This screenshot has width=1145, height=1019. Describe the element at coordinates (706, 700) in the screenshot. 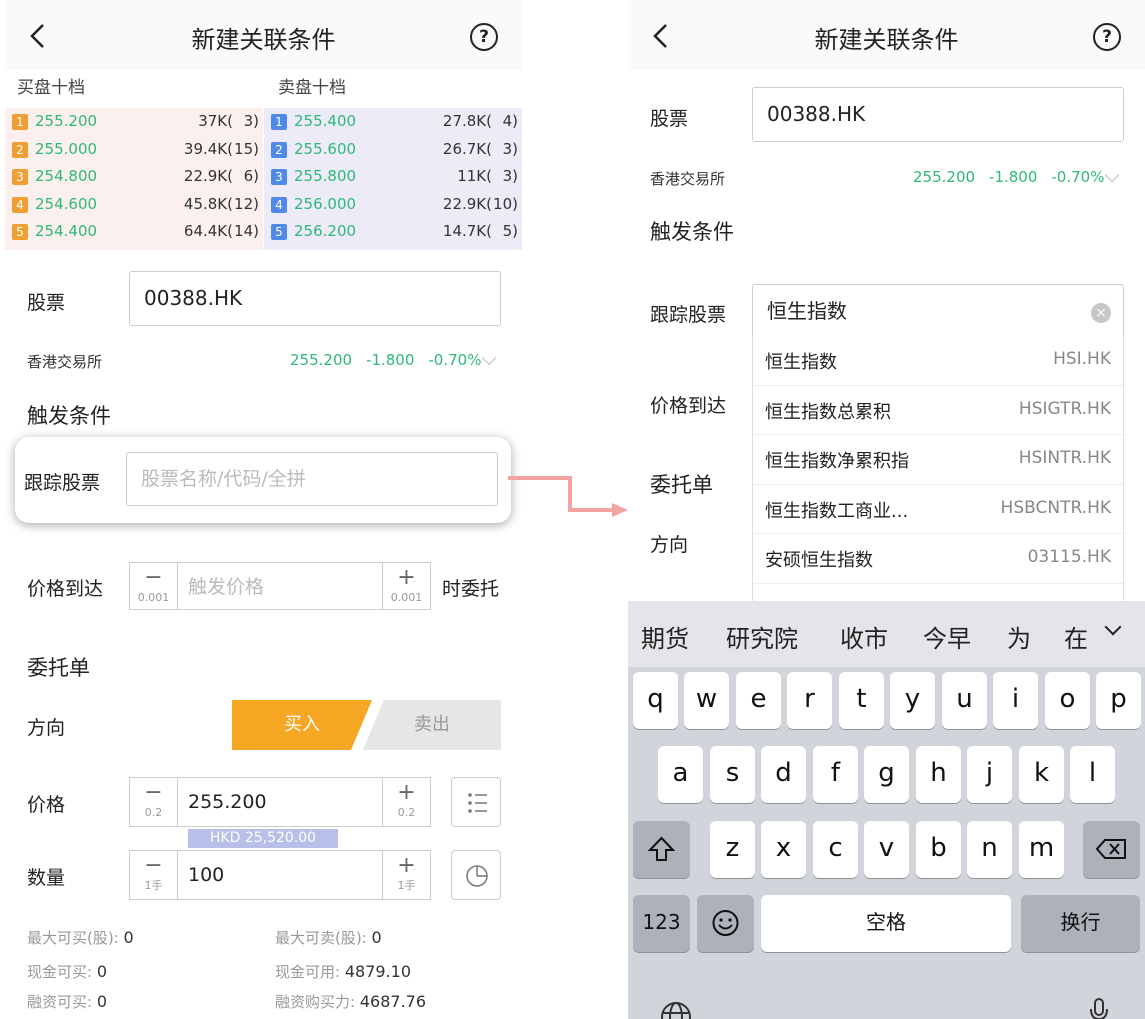

I see `key-w: w` at that location.